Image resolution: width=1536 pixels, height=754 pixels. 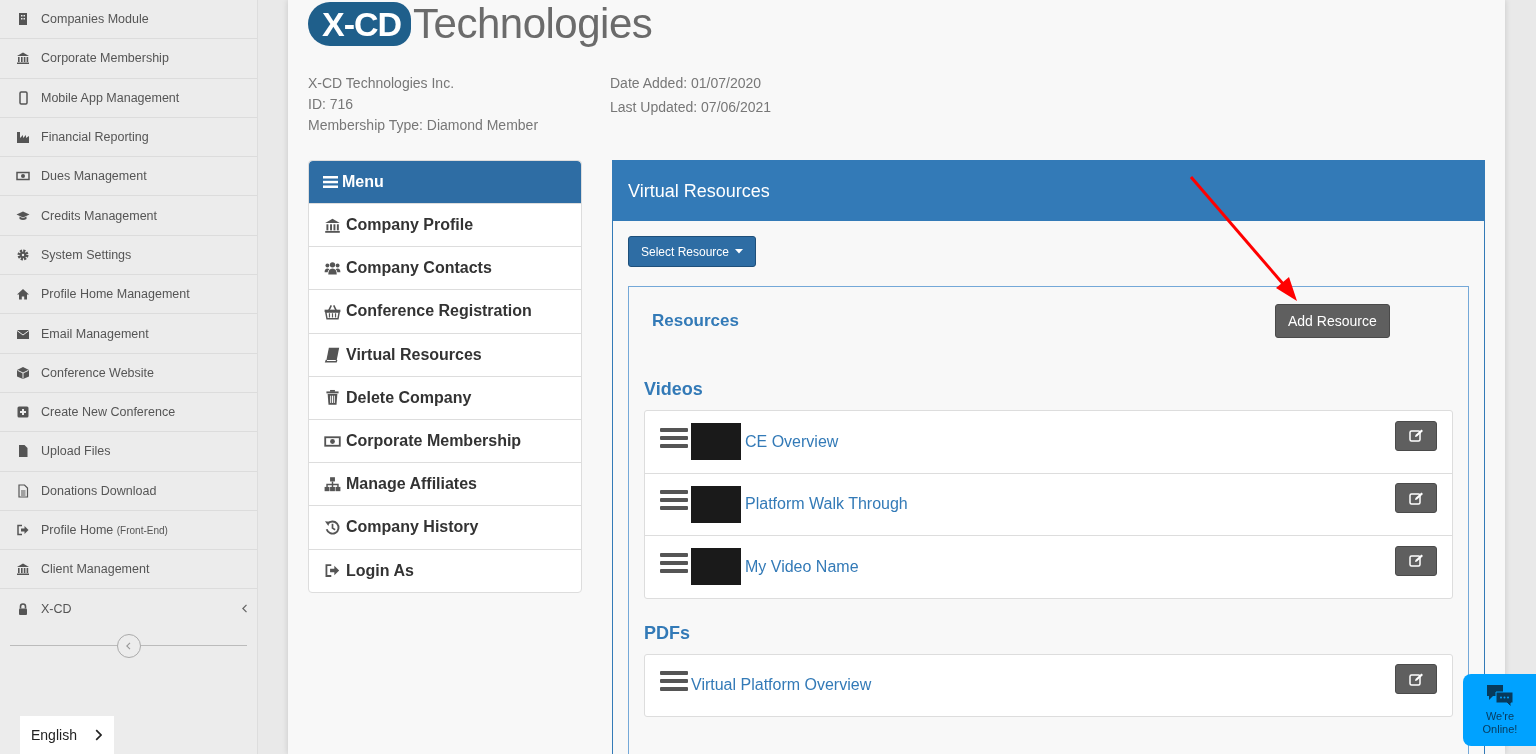 What do you see at coordinates (128, 530) in the screenshot?
I see `sidebar-item: Profile Home (Front-End)` at bounding box center [128, 530].